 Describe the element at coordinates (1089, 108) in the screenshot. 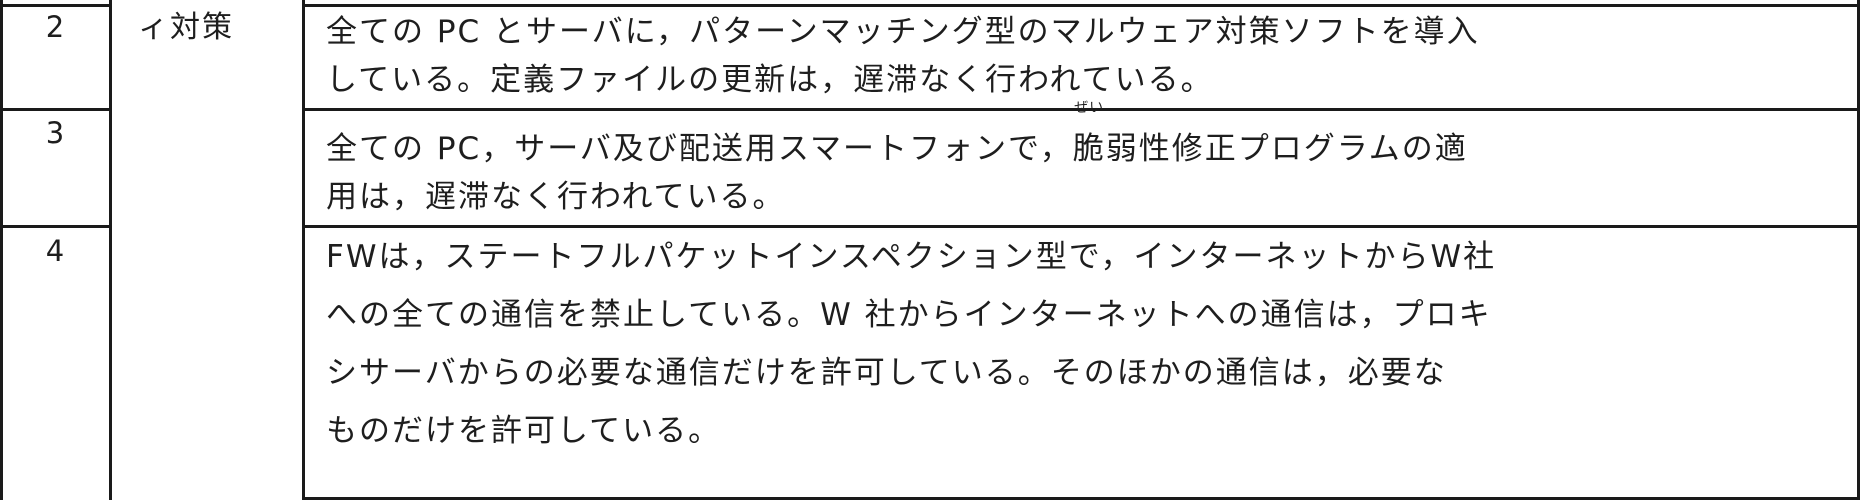

I see `ruby-reading: ぜい` at that location.